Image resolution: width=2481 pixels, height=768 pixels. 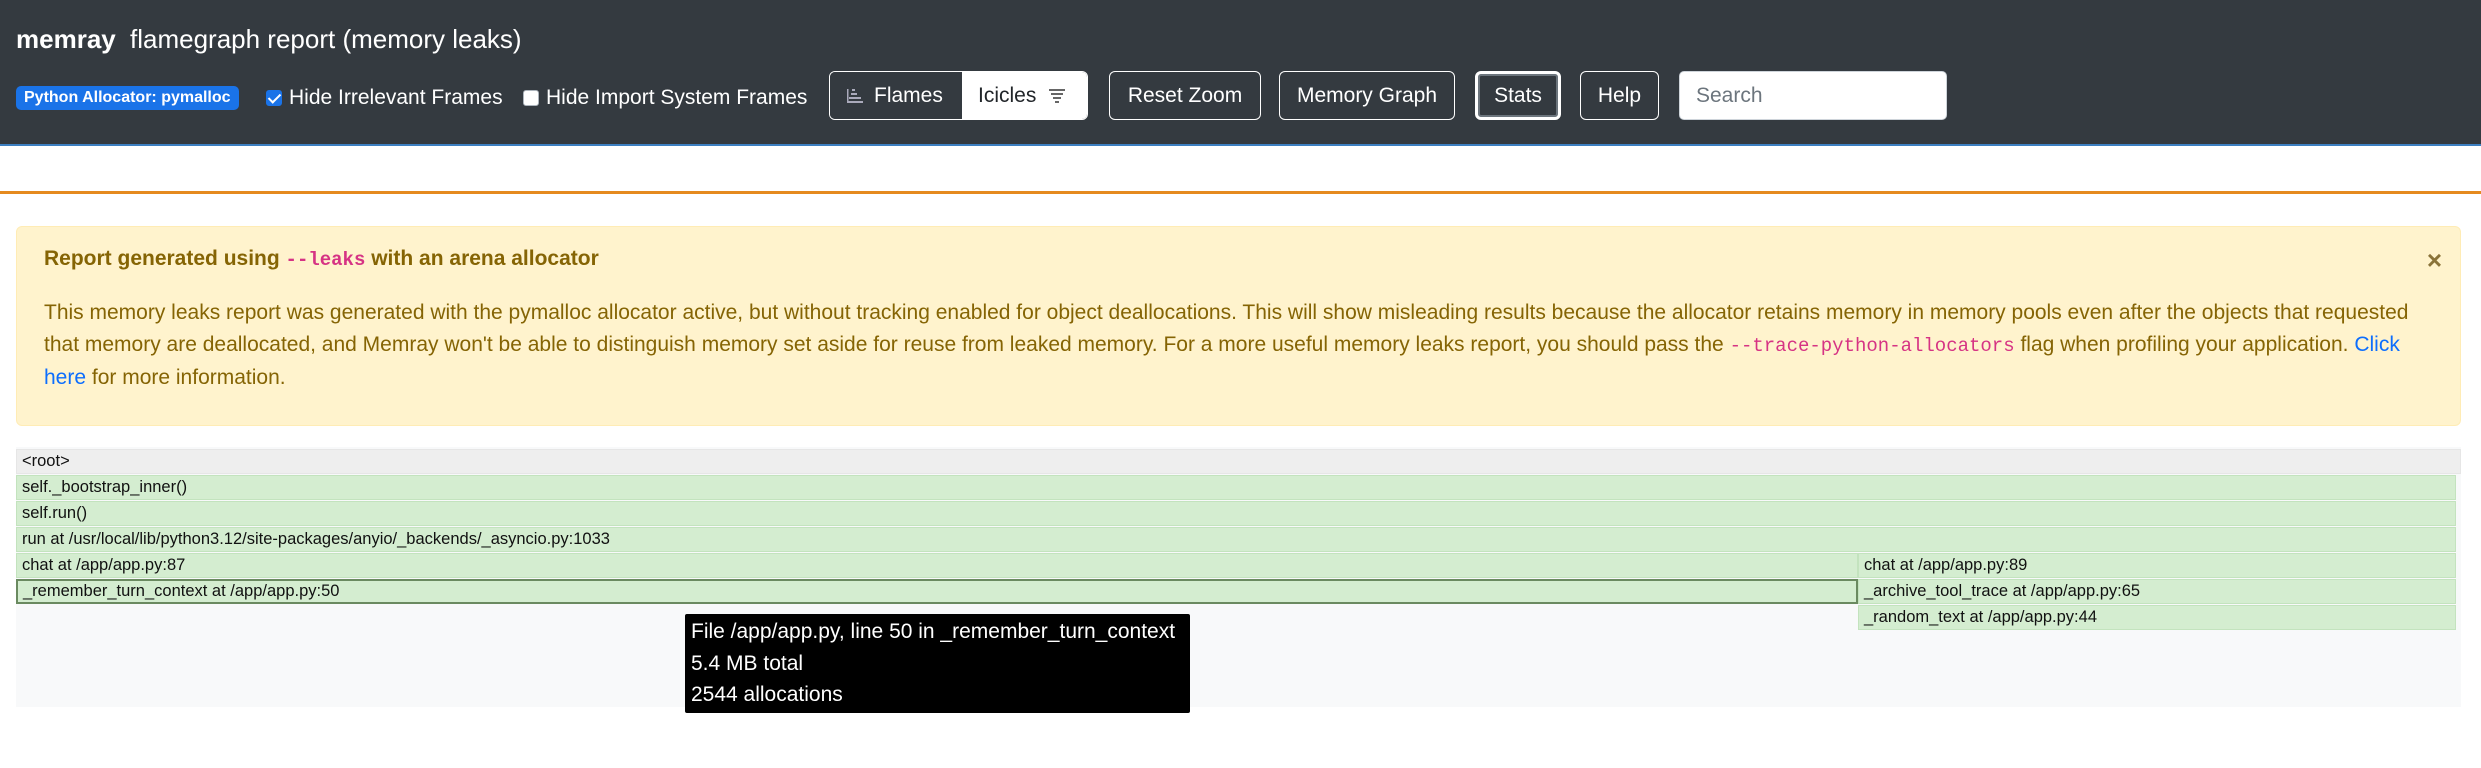 What do you see at coordinates (274, 98) in the screenshot?
I see `hide-irrelevant-frames-checkbox` at bounding box center [274, 98].